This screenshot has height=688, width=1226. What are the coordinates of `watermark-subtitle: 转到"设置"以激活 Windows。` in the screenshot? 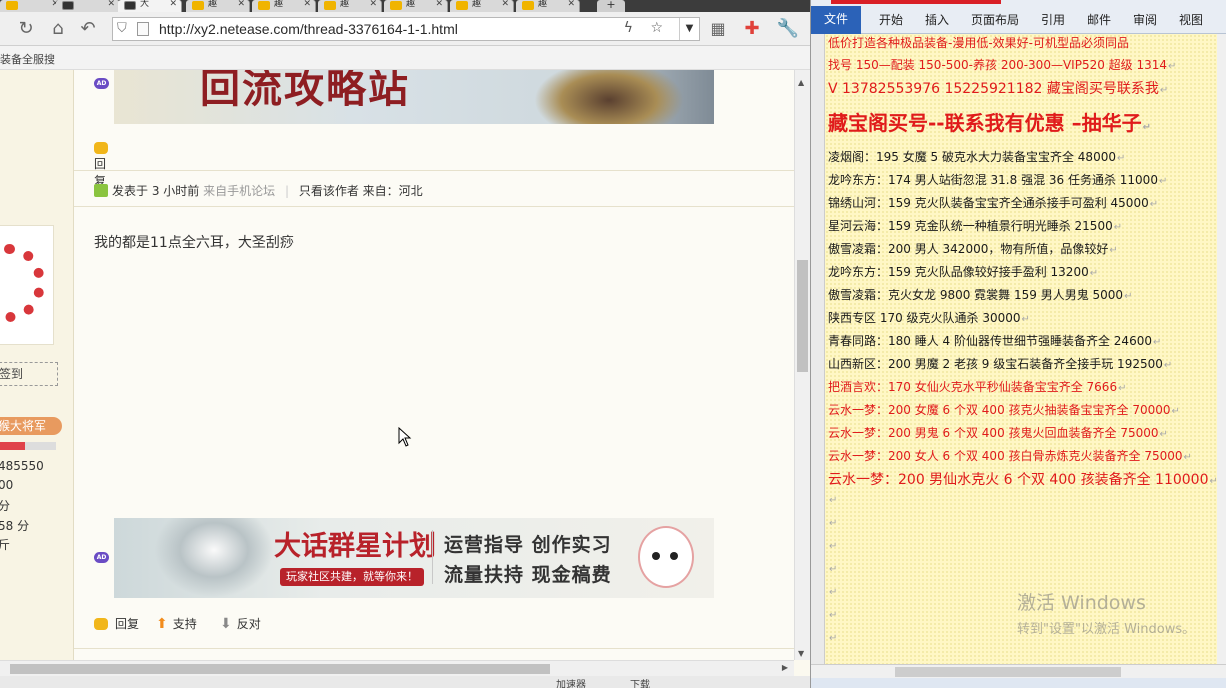 It's located at (1106, 629).